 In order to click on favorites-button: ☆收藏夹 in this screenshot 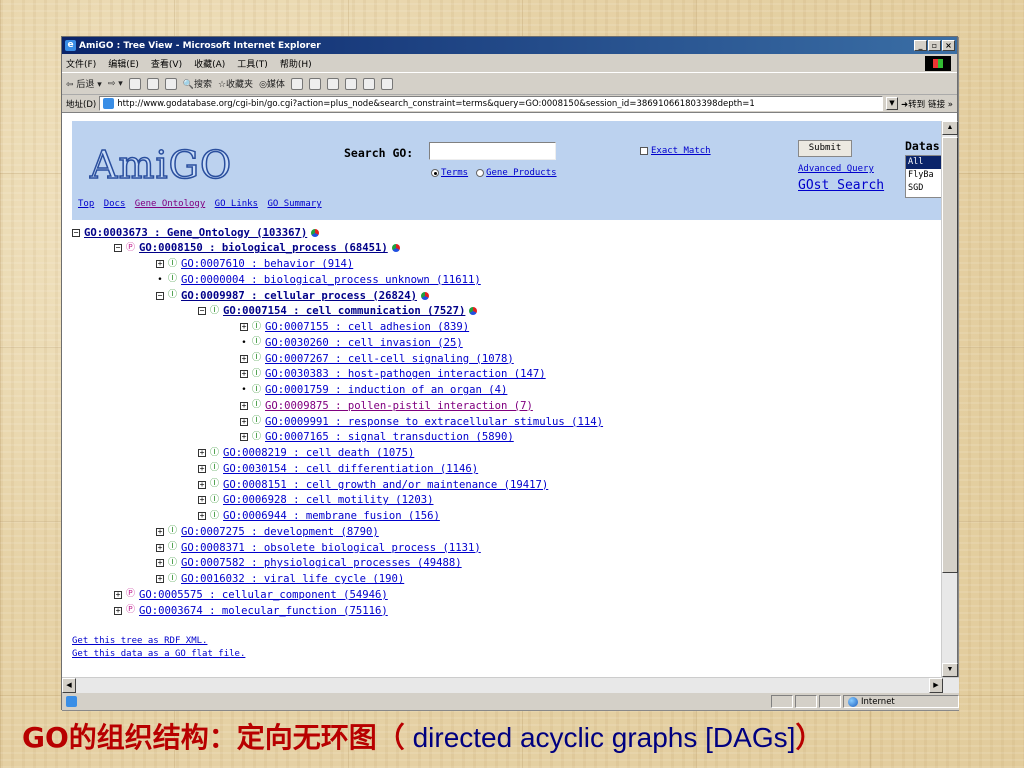, I will do `click(235, 83)`.